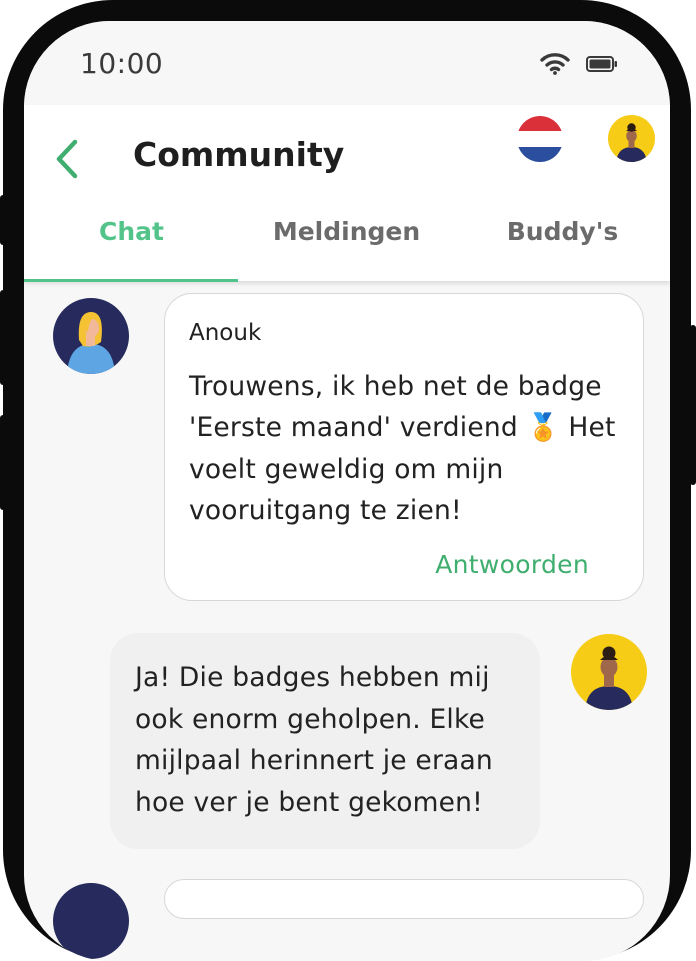 Image resolution: width=696 pixels, height=961 pixels. I want to click on profile-avatar, so click(631, 138).